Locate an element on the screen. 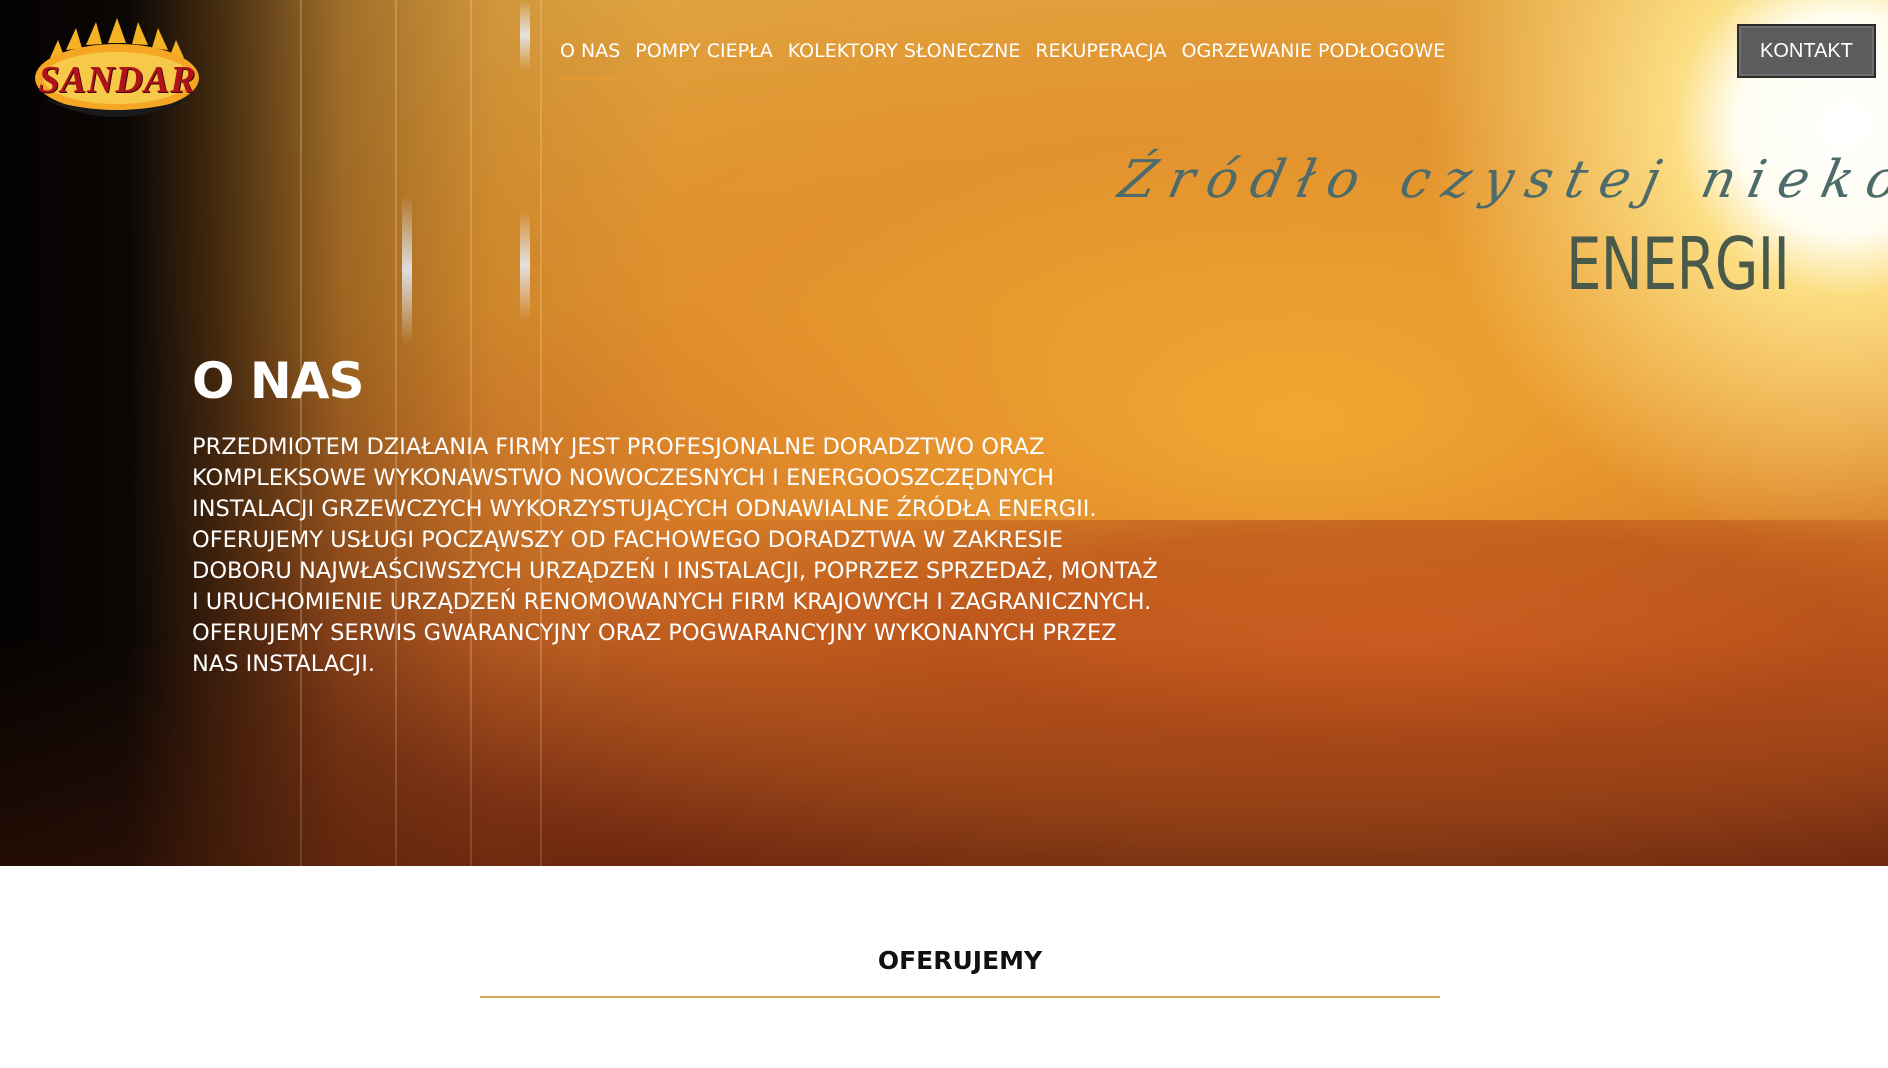 The width and height of the screenshot is (1888, 1068). offer-section-heading: OFERUJEMY is located at coordinates (960, 960).